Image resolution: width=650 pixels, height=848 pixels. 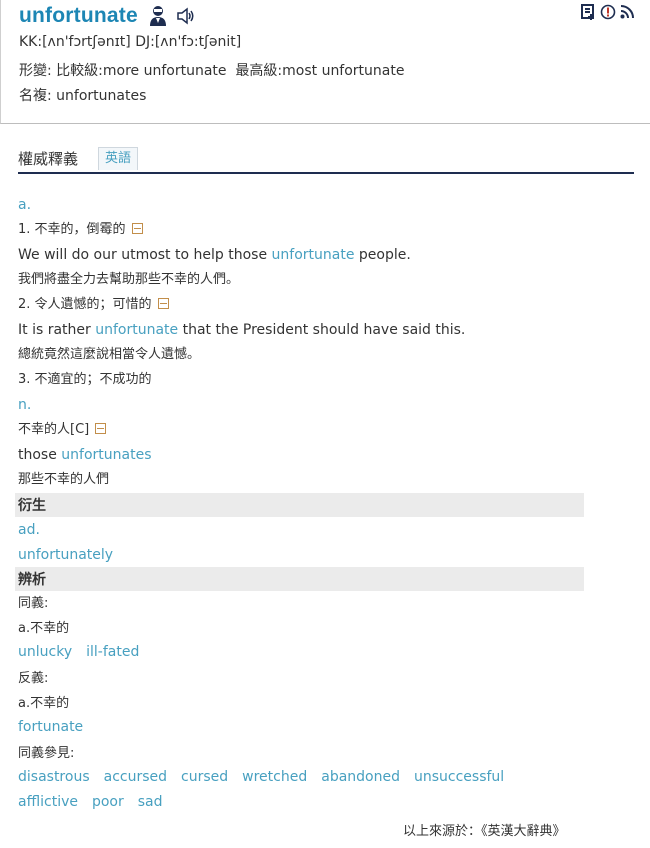 I want to click on see-also-link: sad, so click(x=150, y=802).